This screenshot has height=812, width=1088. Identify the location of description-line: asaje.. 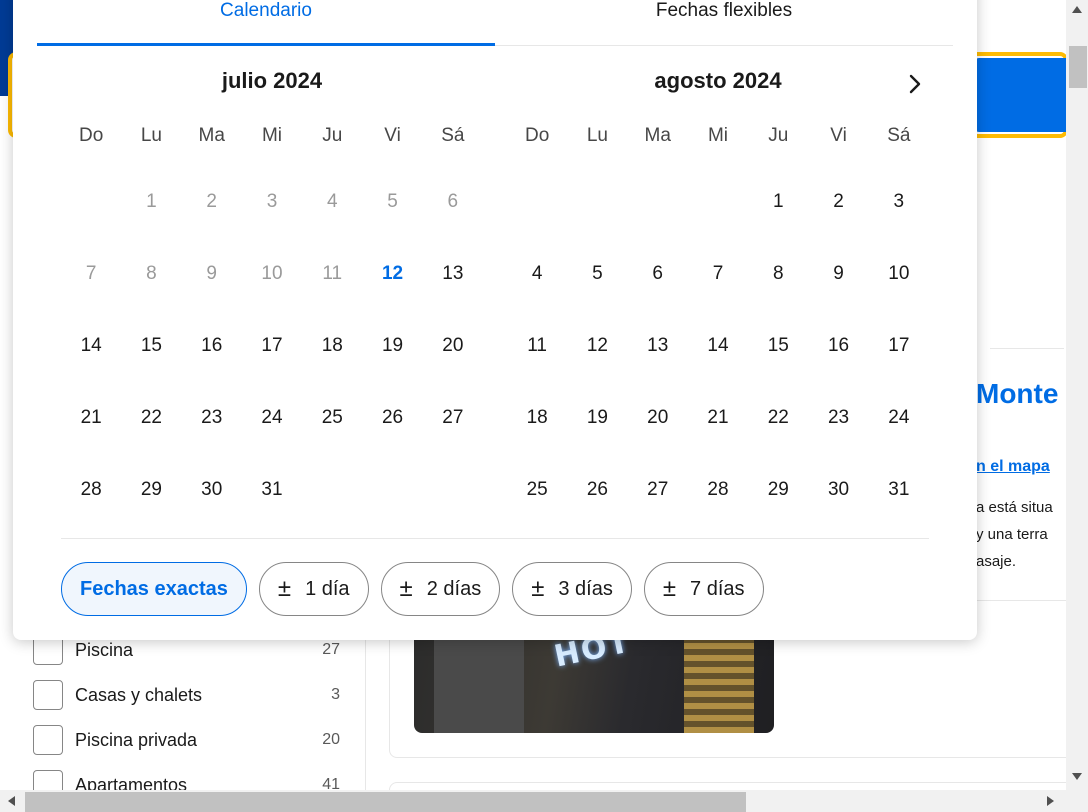
(996, 561).